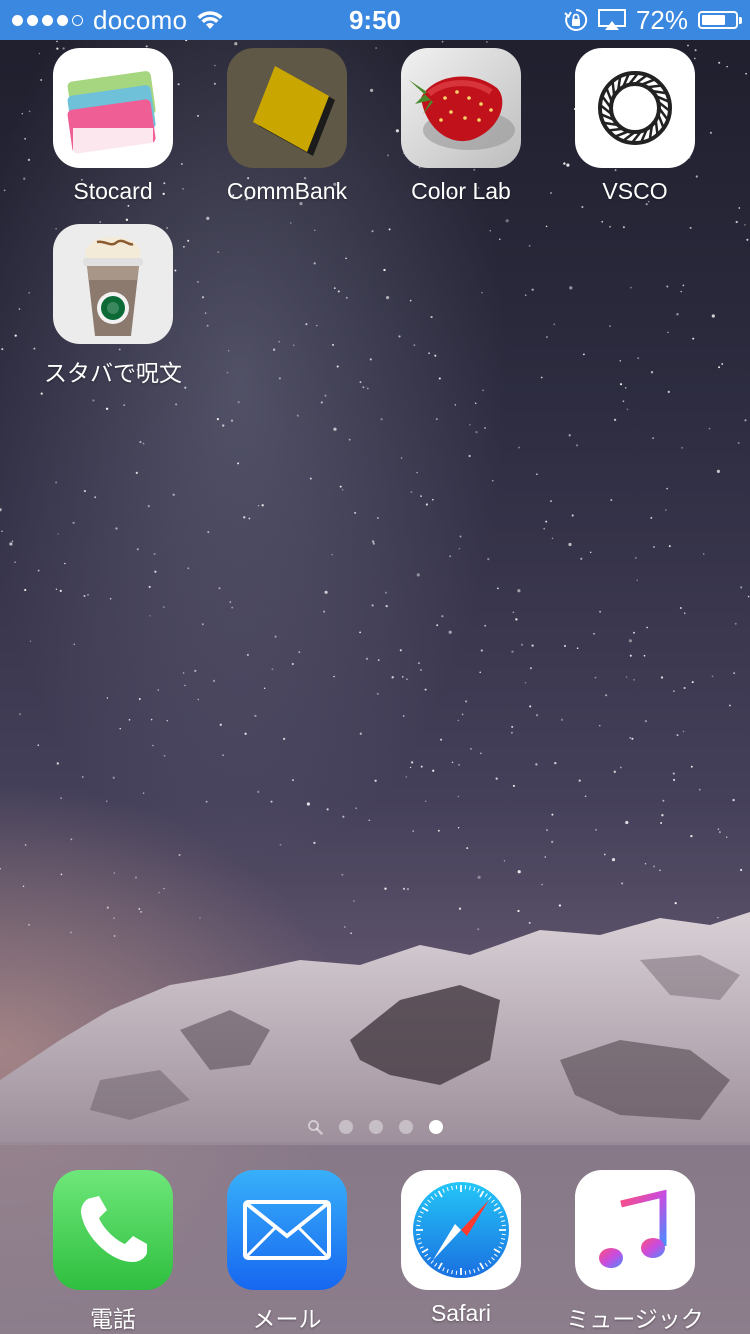  I want to click on airplay-icon, so click(611, 19).